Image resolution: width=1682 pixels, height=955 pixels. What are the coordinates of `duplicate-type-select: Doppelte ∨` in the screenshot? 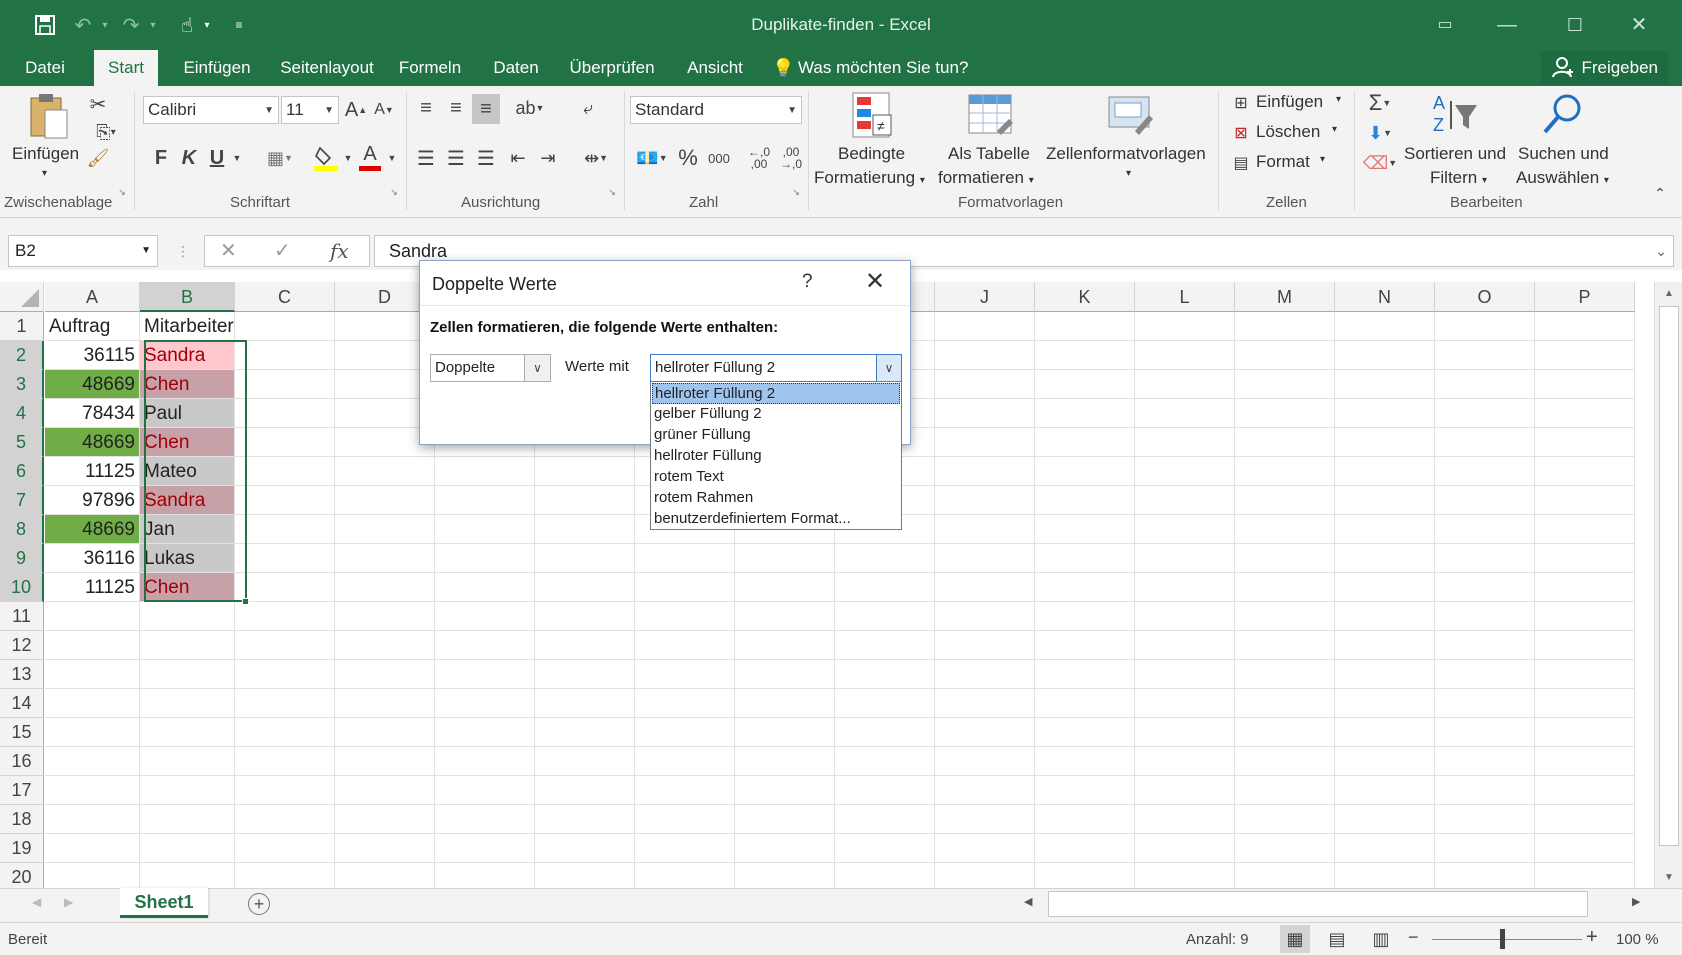 It's located at (490, 368).